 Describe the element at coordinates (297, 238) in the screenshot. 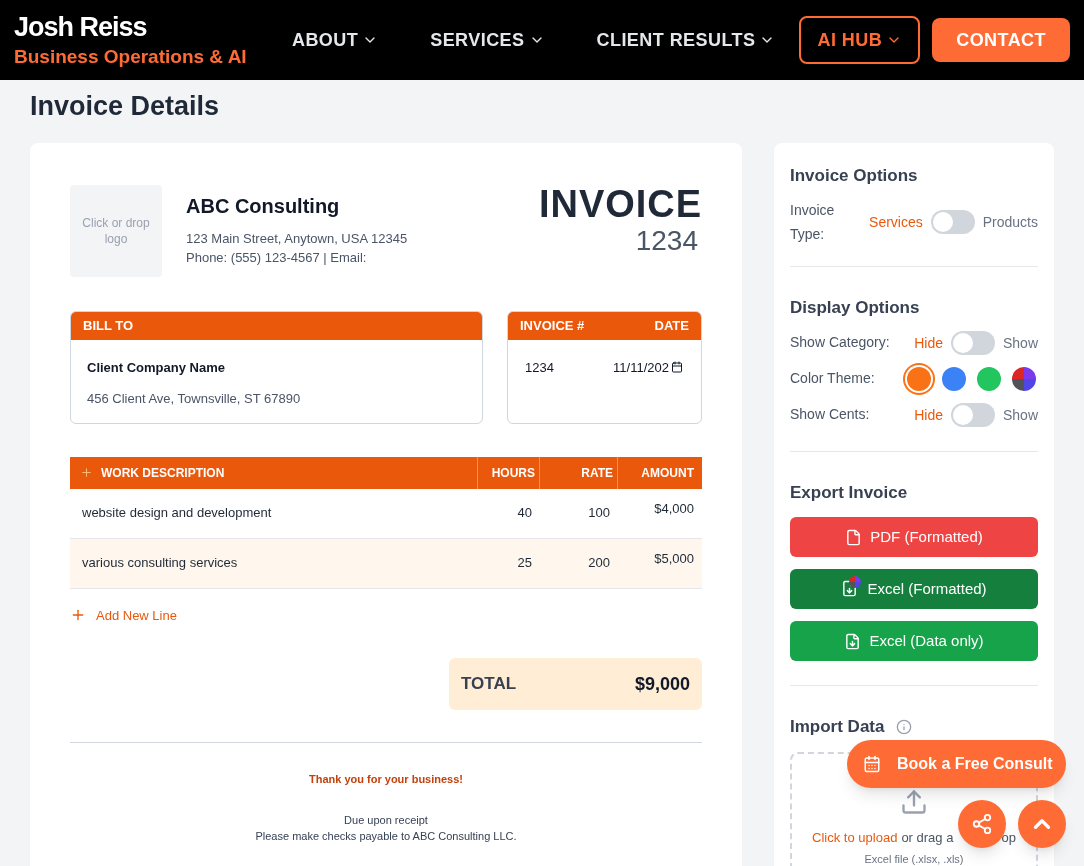

I see `company-address: 123 Main Street, Anytown, USA 12345` at that location.